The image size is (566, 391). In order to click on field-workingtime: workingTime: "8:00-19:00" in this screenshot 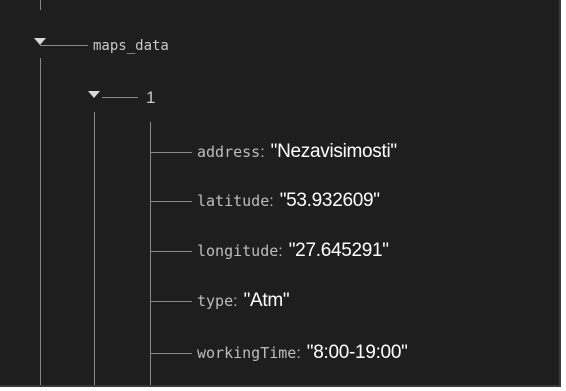, I will do `click(302, 353)`.